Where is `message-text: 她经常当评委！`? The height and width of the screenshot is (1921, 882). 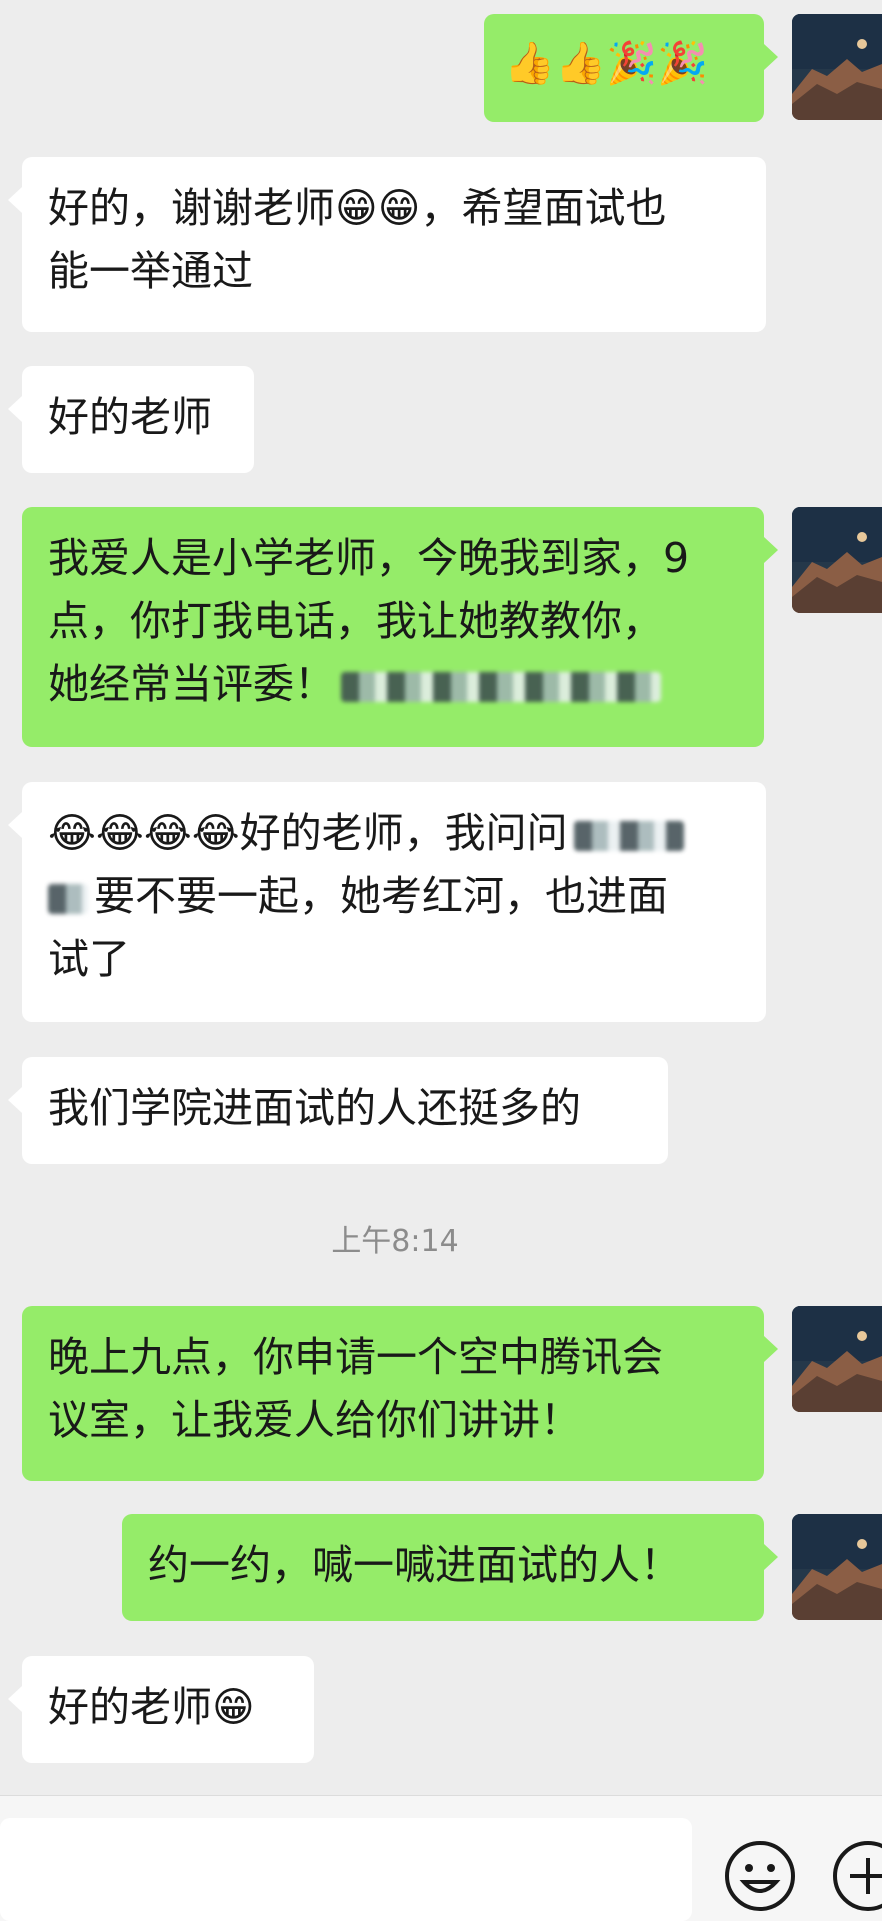 message-text: 她经常当评委！ is located at coordinates (191, 684).